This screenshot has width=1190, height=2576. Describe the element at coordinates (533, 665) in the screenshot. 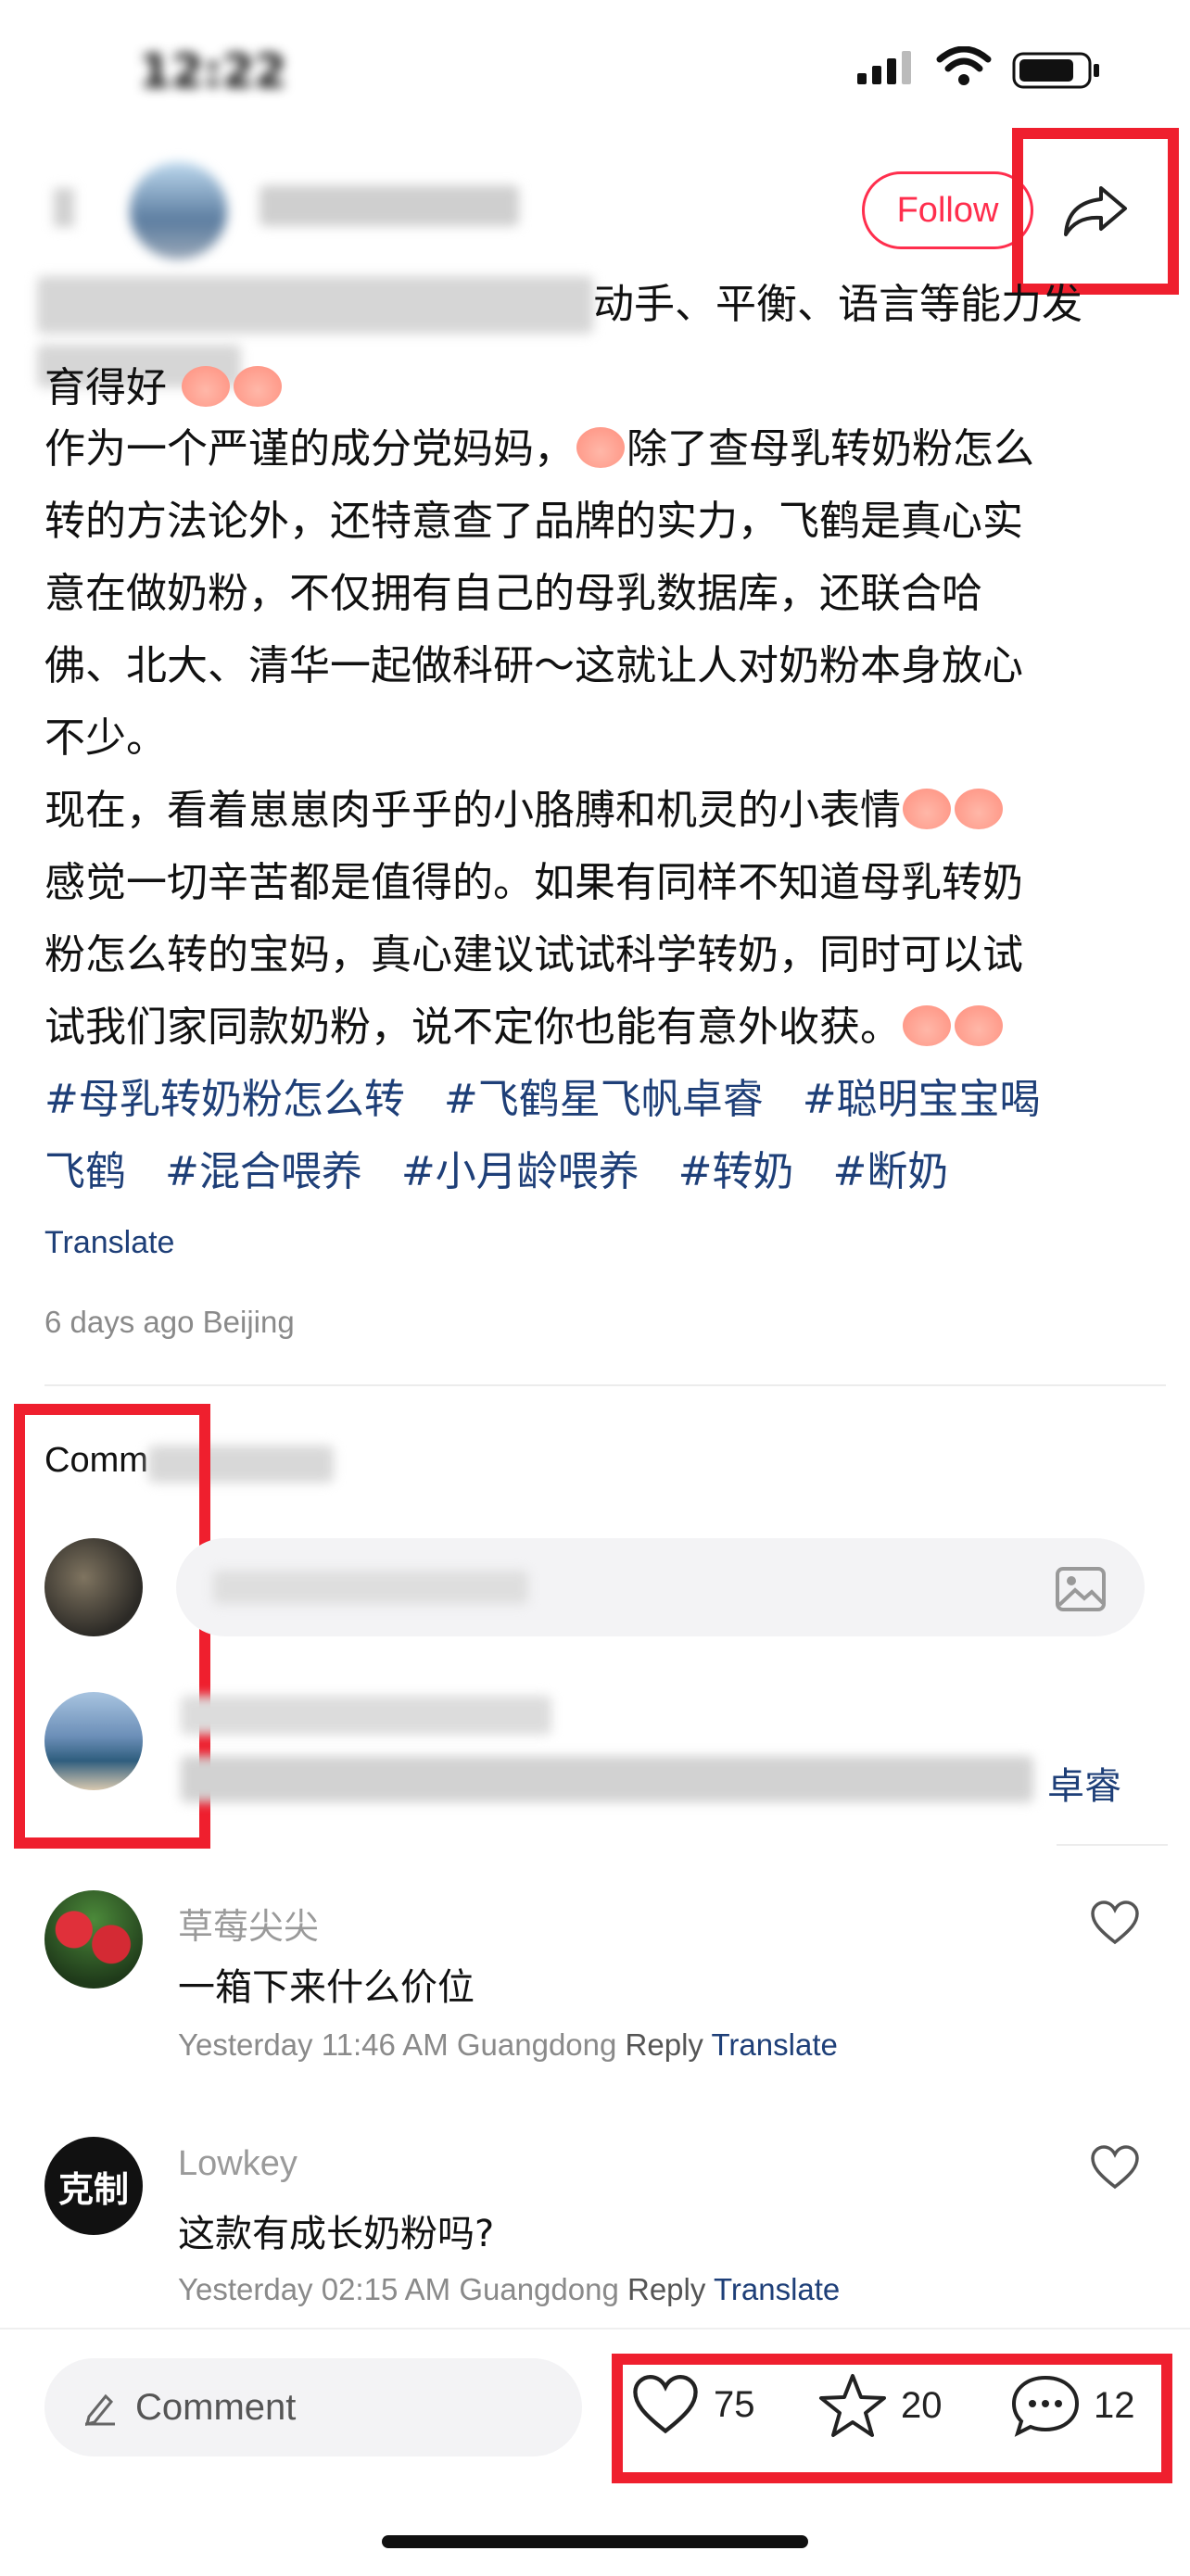

I see `post-line: 佛、北大、清华一起做科研～这就让人对奶粉本身放心` at that location.